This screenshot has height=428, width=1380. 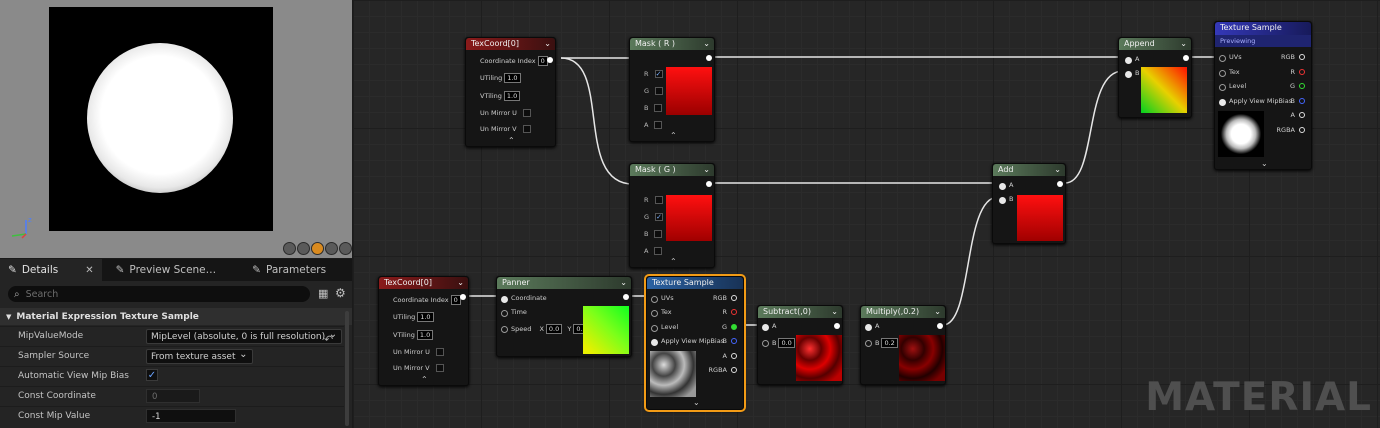 What do you see at coordinates (152, 375) in the screenshot?
I see `auto-view-mip-bias-checkbox: ✓` at bounding box center [152, 375].